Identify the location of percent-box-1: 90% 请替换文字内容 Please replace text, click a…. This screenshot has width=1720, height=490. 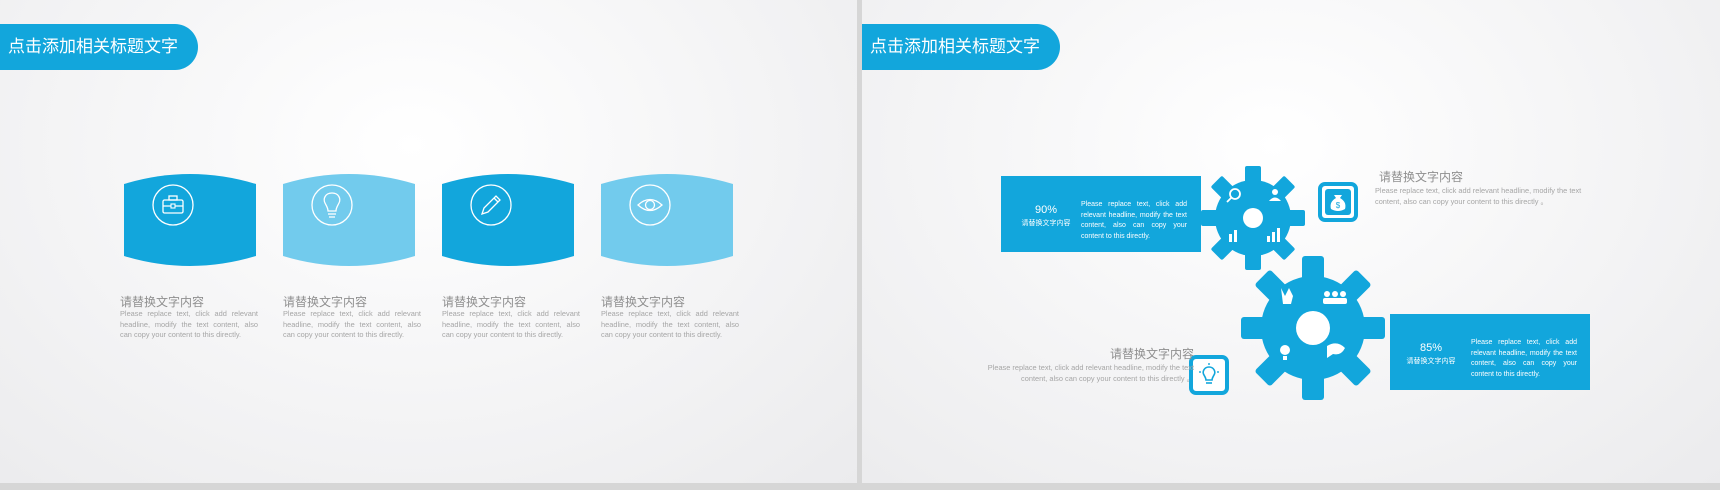
(1101, 214).